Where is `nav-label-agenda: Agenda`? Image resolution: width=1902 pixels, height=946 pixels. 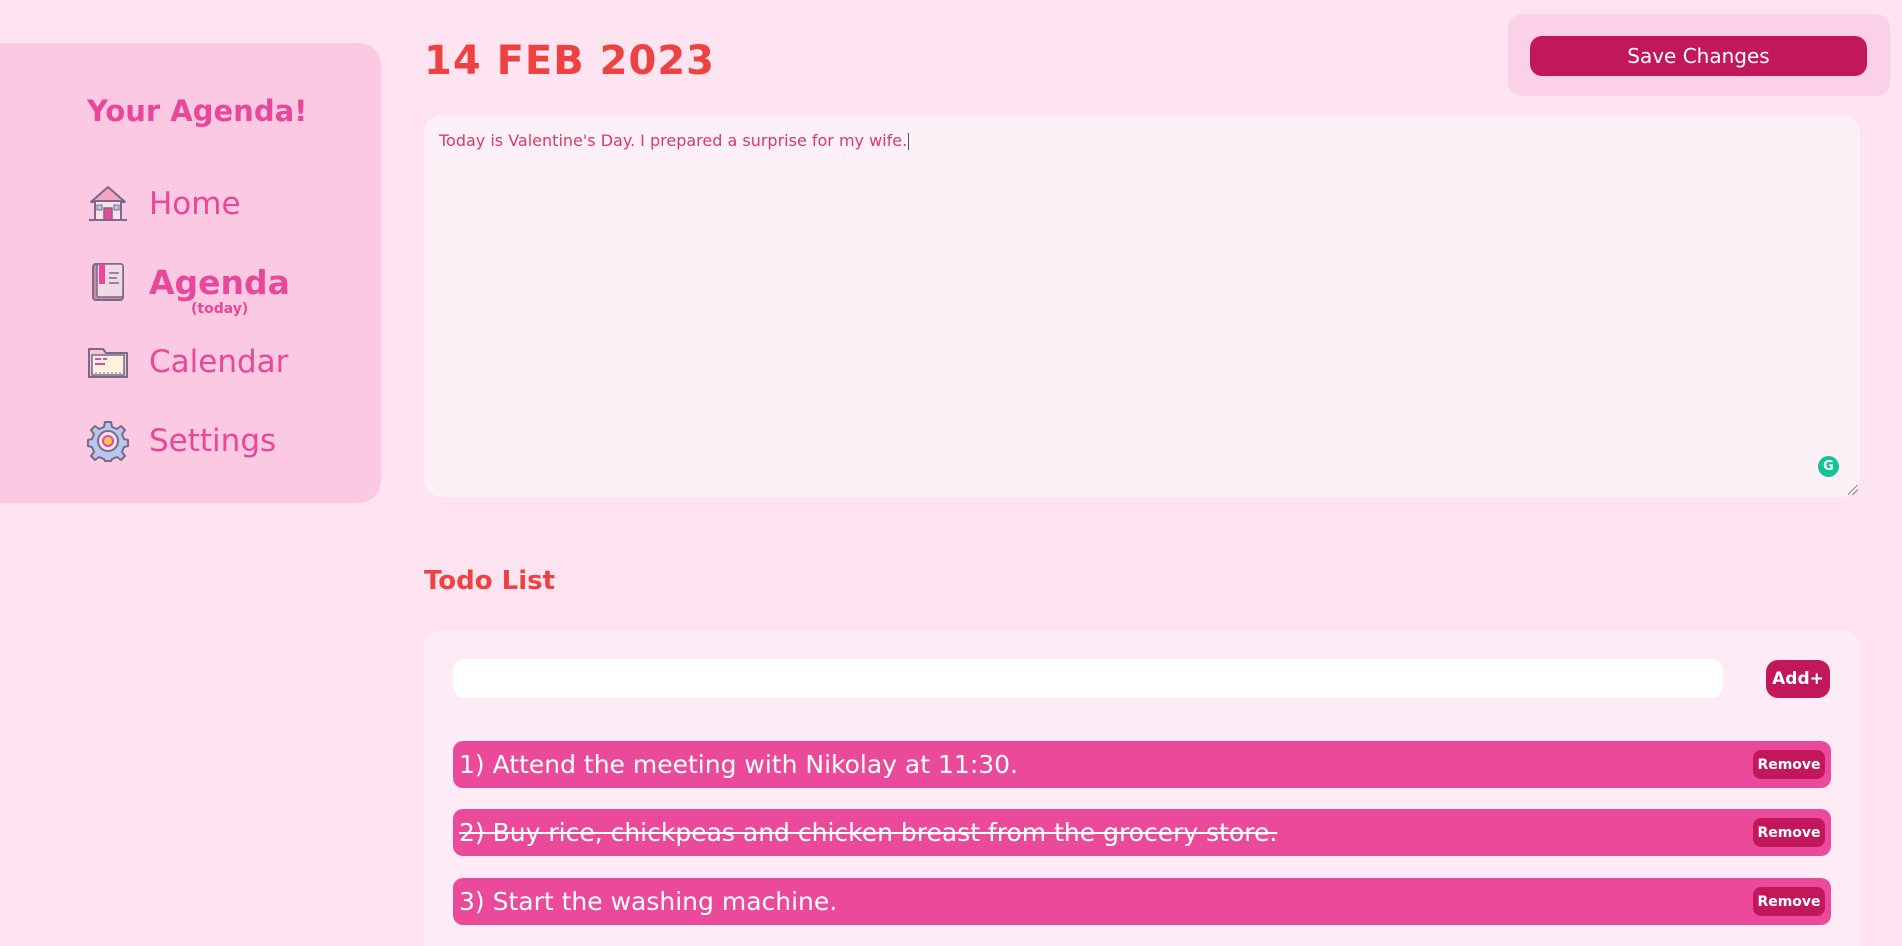
nav-label-agenda: Agenda is located at coordinates (219, 282).